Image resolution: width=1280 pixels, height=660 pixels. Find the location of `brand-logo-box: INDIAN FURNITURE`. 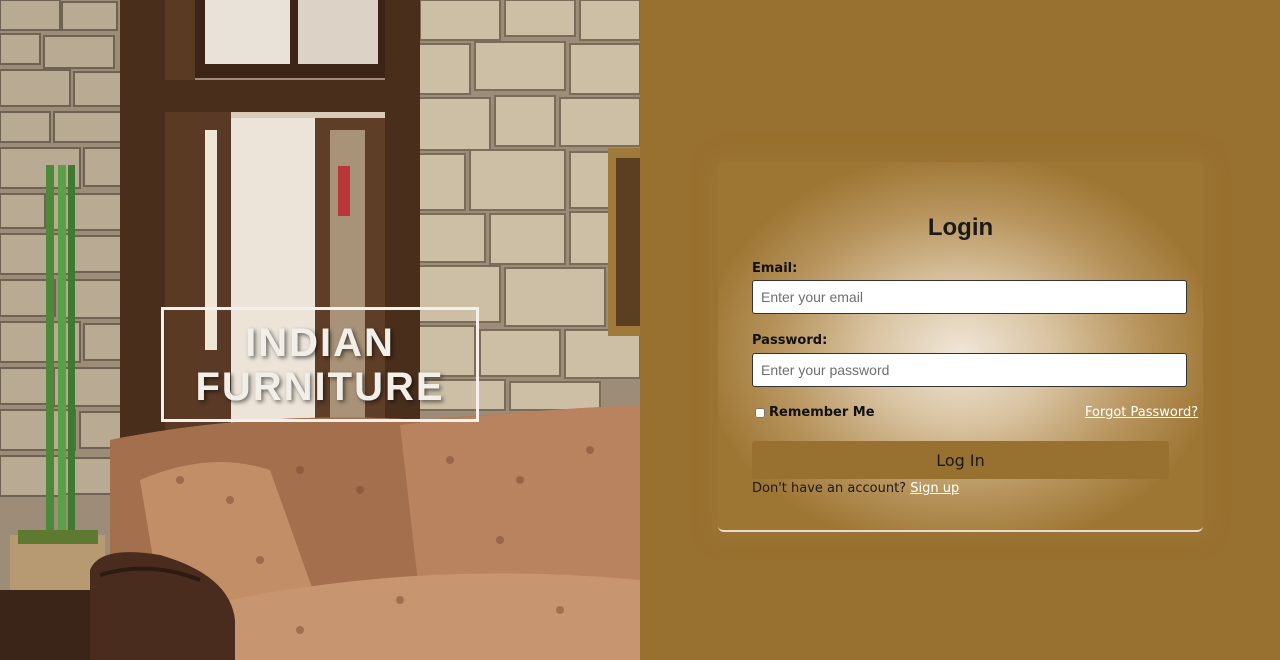

brand-logo-box: INDIAN FURNITURE is located at coordinates (320, 364).